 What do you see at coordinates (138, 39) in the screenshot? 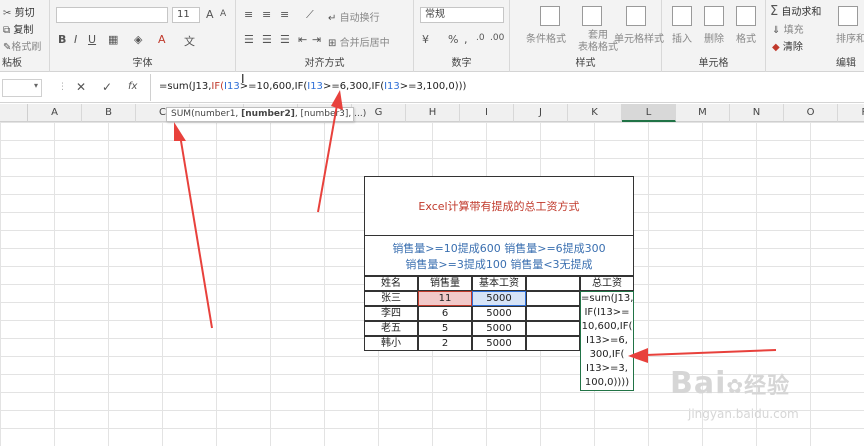
I see `fill-color-icon: ◈` at bounding box center [138, 39].